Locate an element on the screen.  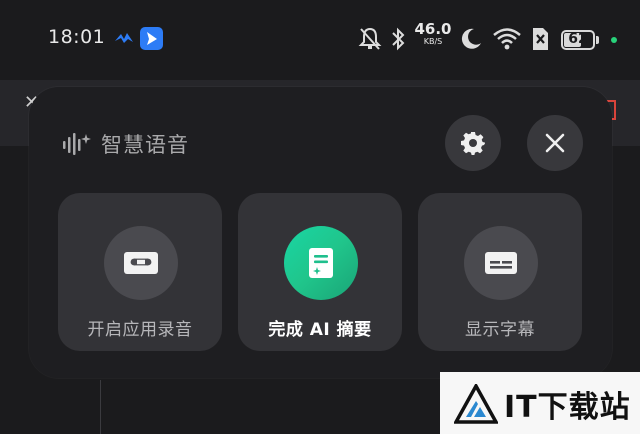
app-recording-label: 开启应用录音 is located at coordinates (140, 330).